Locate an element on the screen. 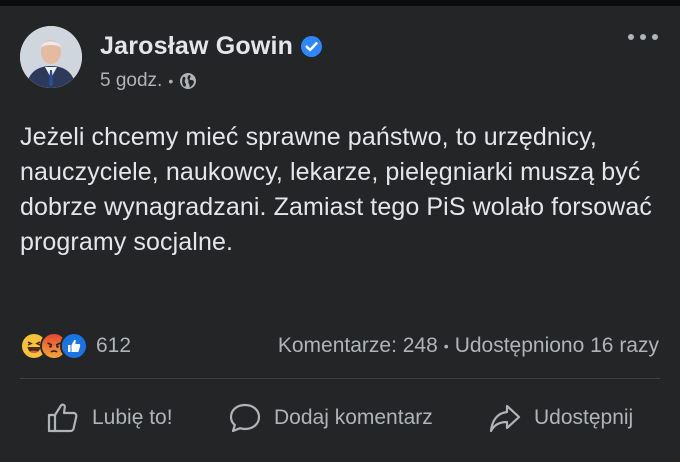 Image resolution: width=680 pixels, height=462 pixels. like-button-label: Lubię to! is located at coordinates (132, 417).